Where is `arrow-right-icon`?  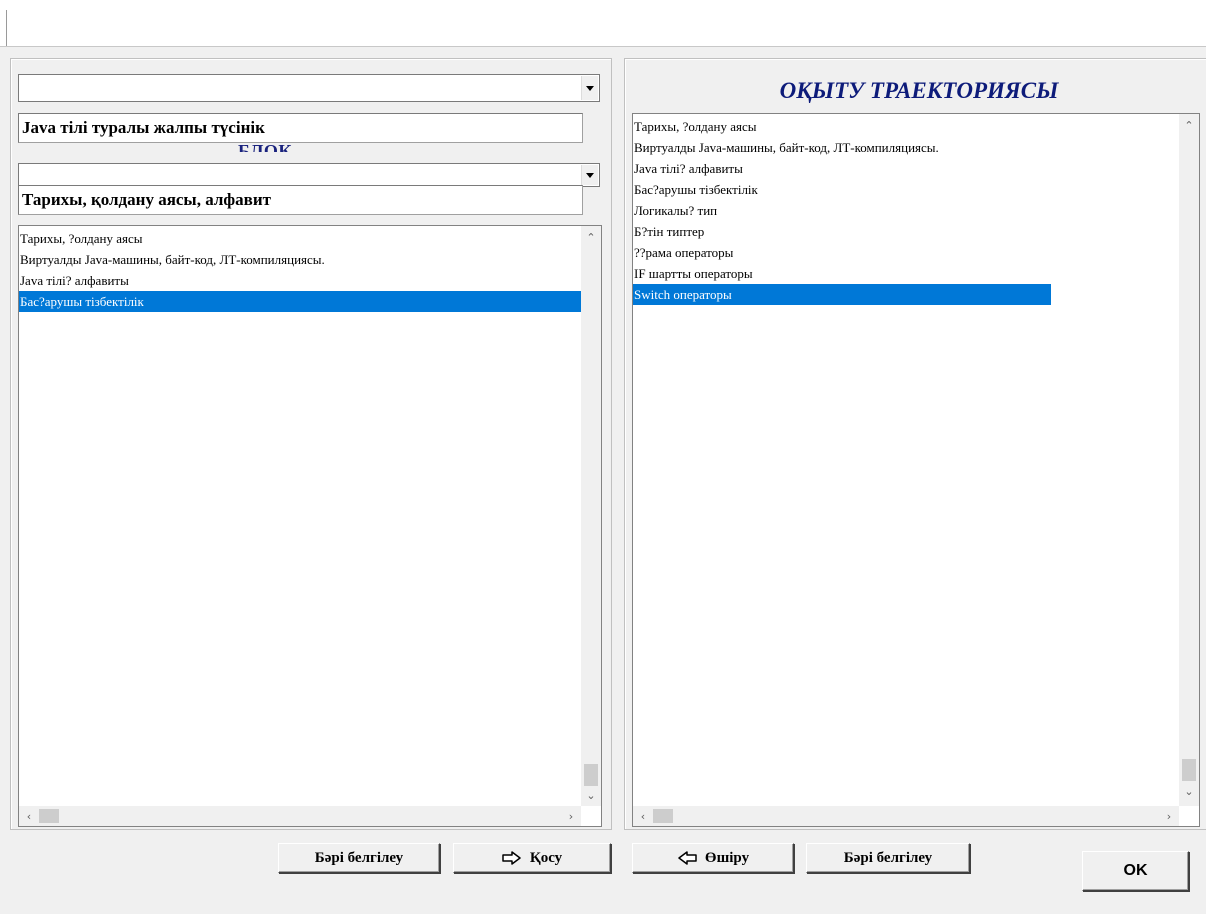 arrow-right-icon is located at coordinates (511, 858).